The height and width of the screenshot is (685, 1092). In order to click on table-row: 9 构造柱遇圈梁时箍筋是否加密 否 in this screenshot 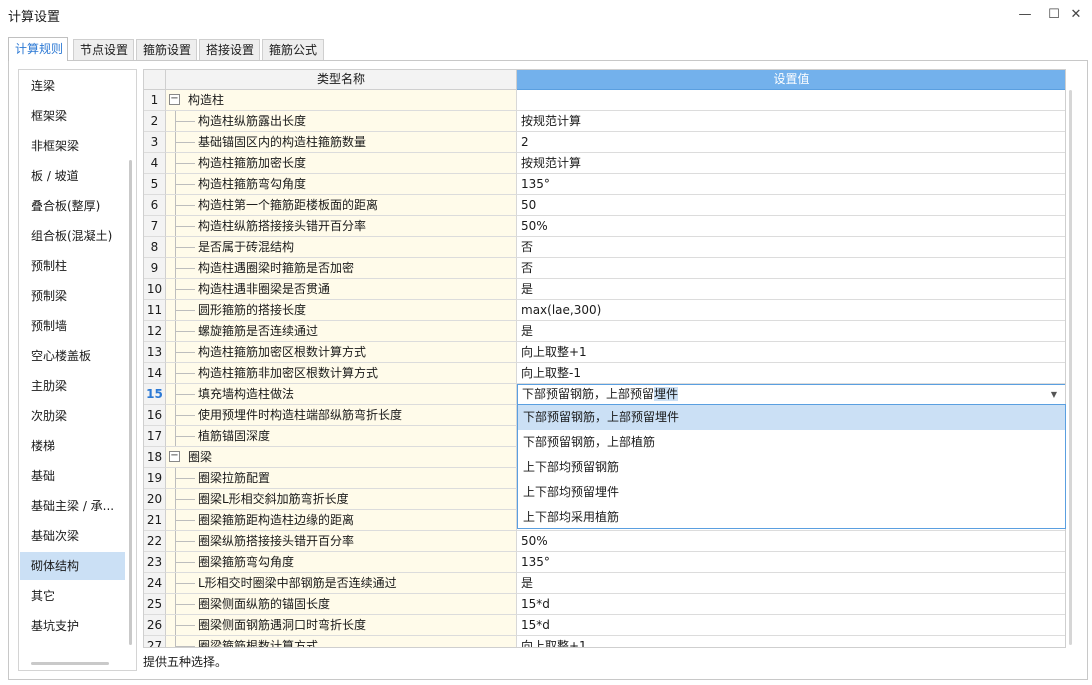, I will do `click(604, 268)`.